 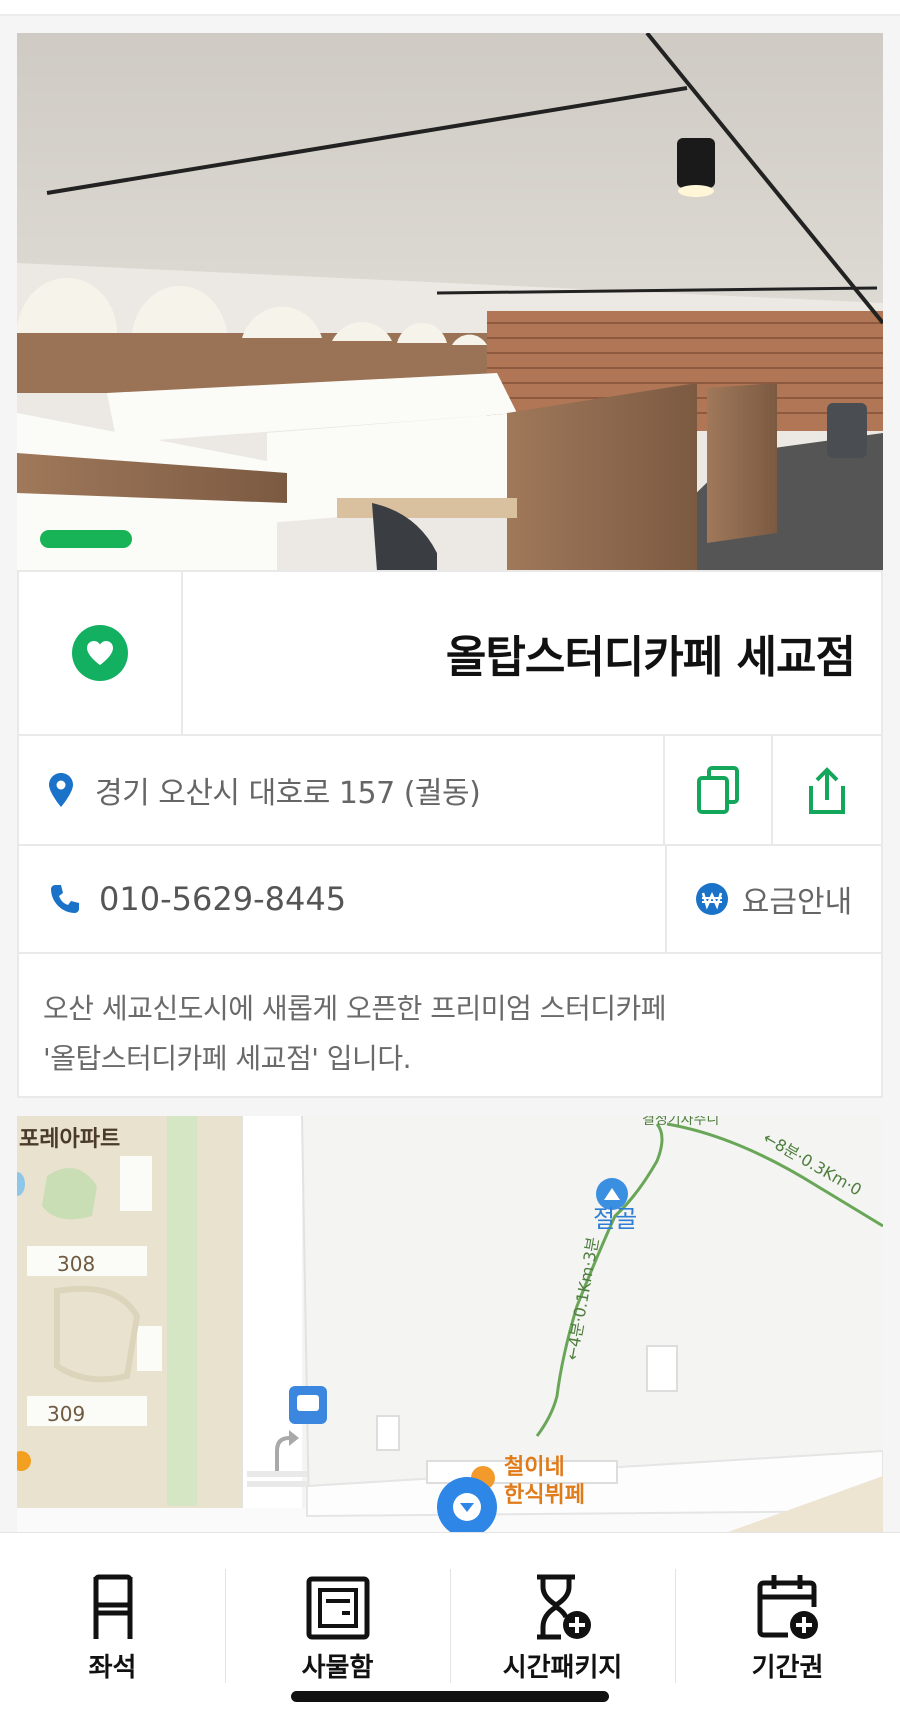 I want to click on heart-icon, so click(x=100, y=653).